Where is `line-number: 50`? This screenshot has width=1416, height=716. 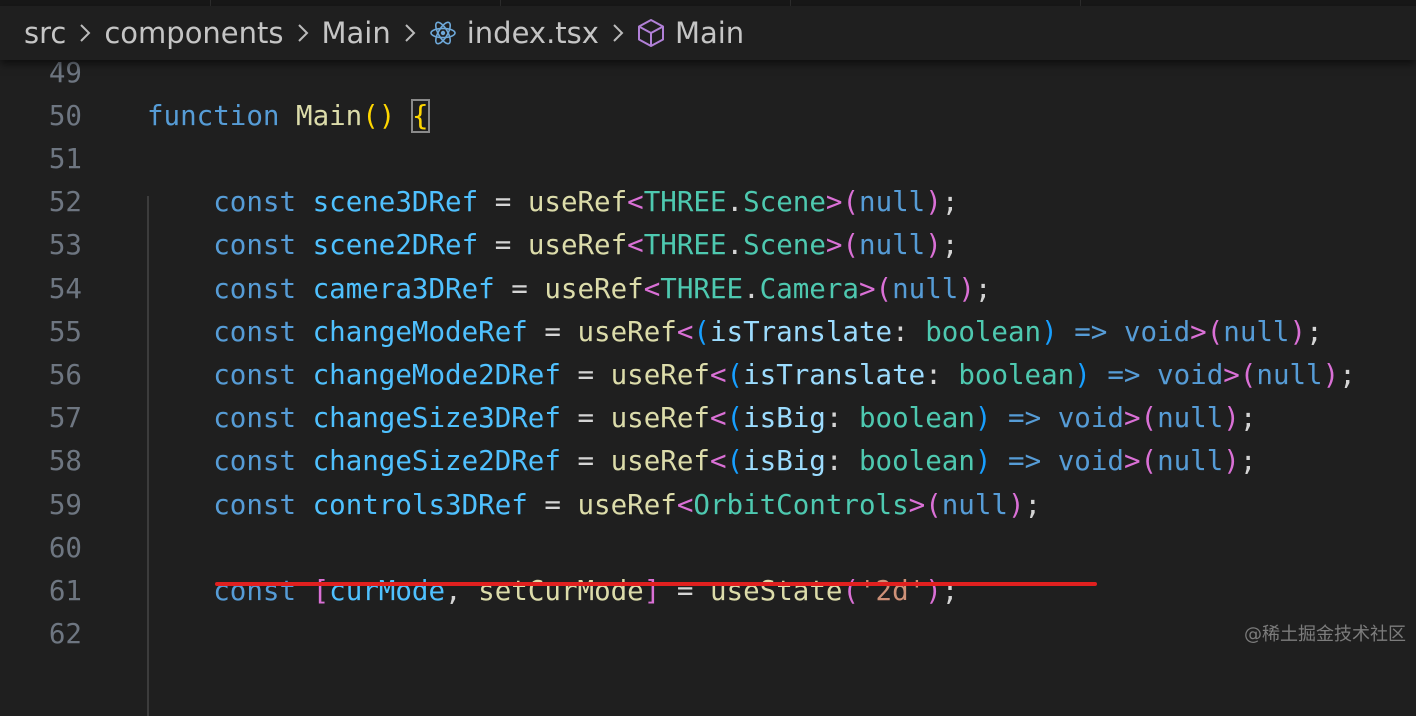 line-number: 50 is located at coordinates (65, 115).